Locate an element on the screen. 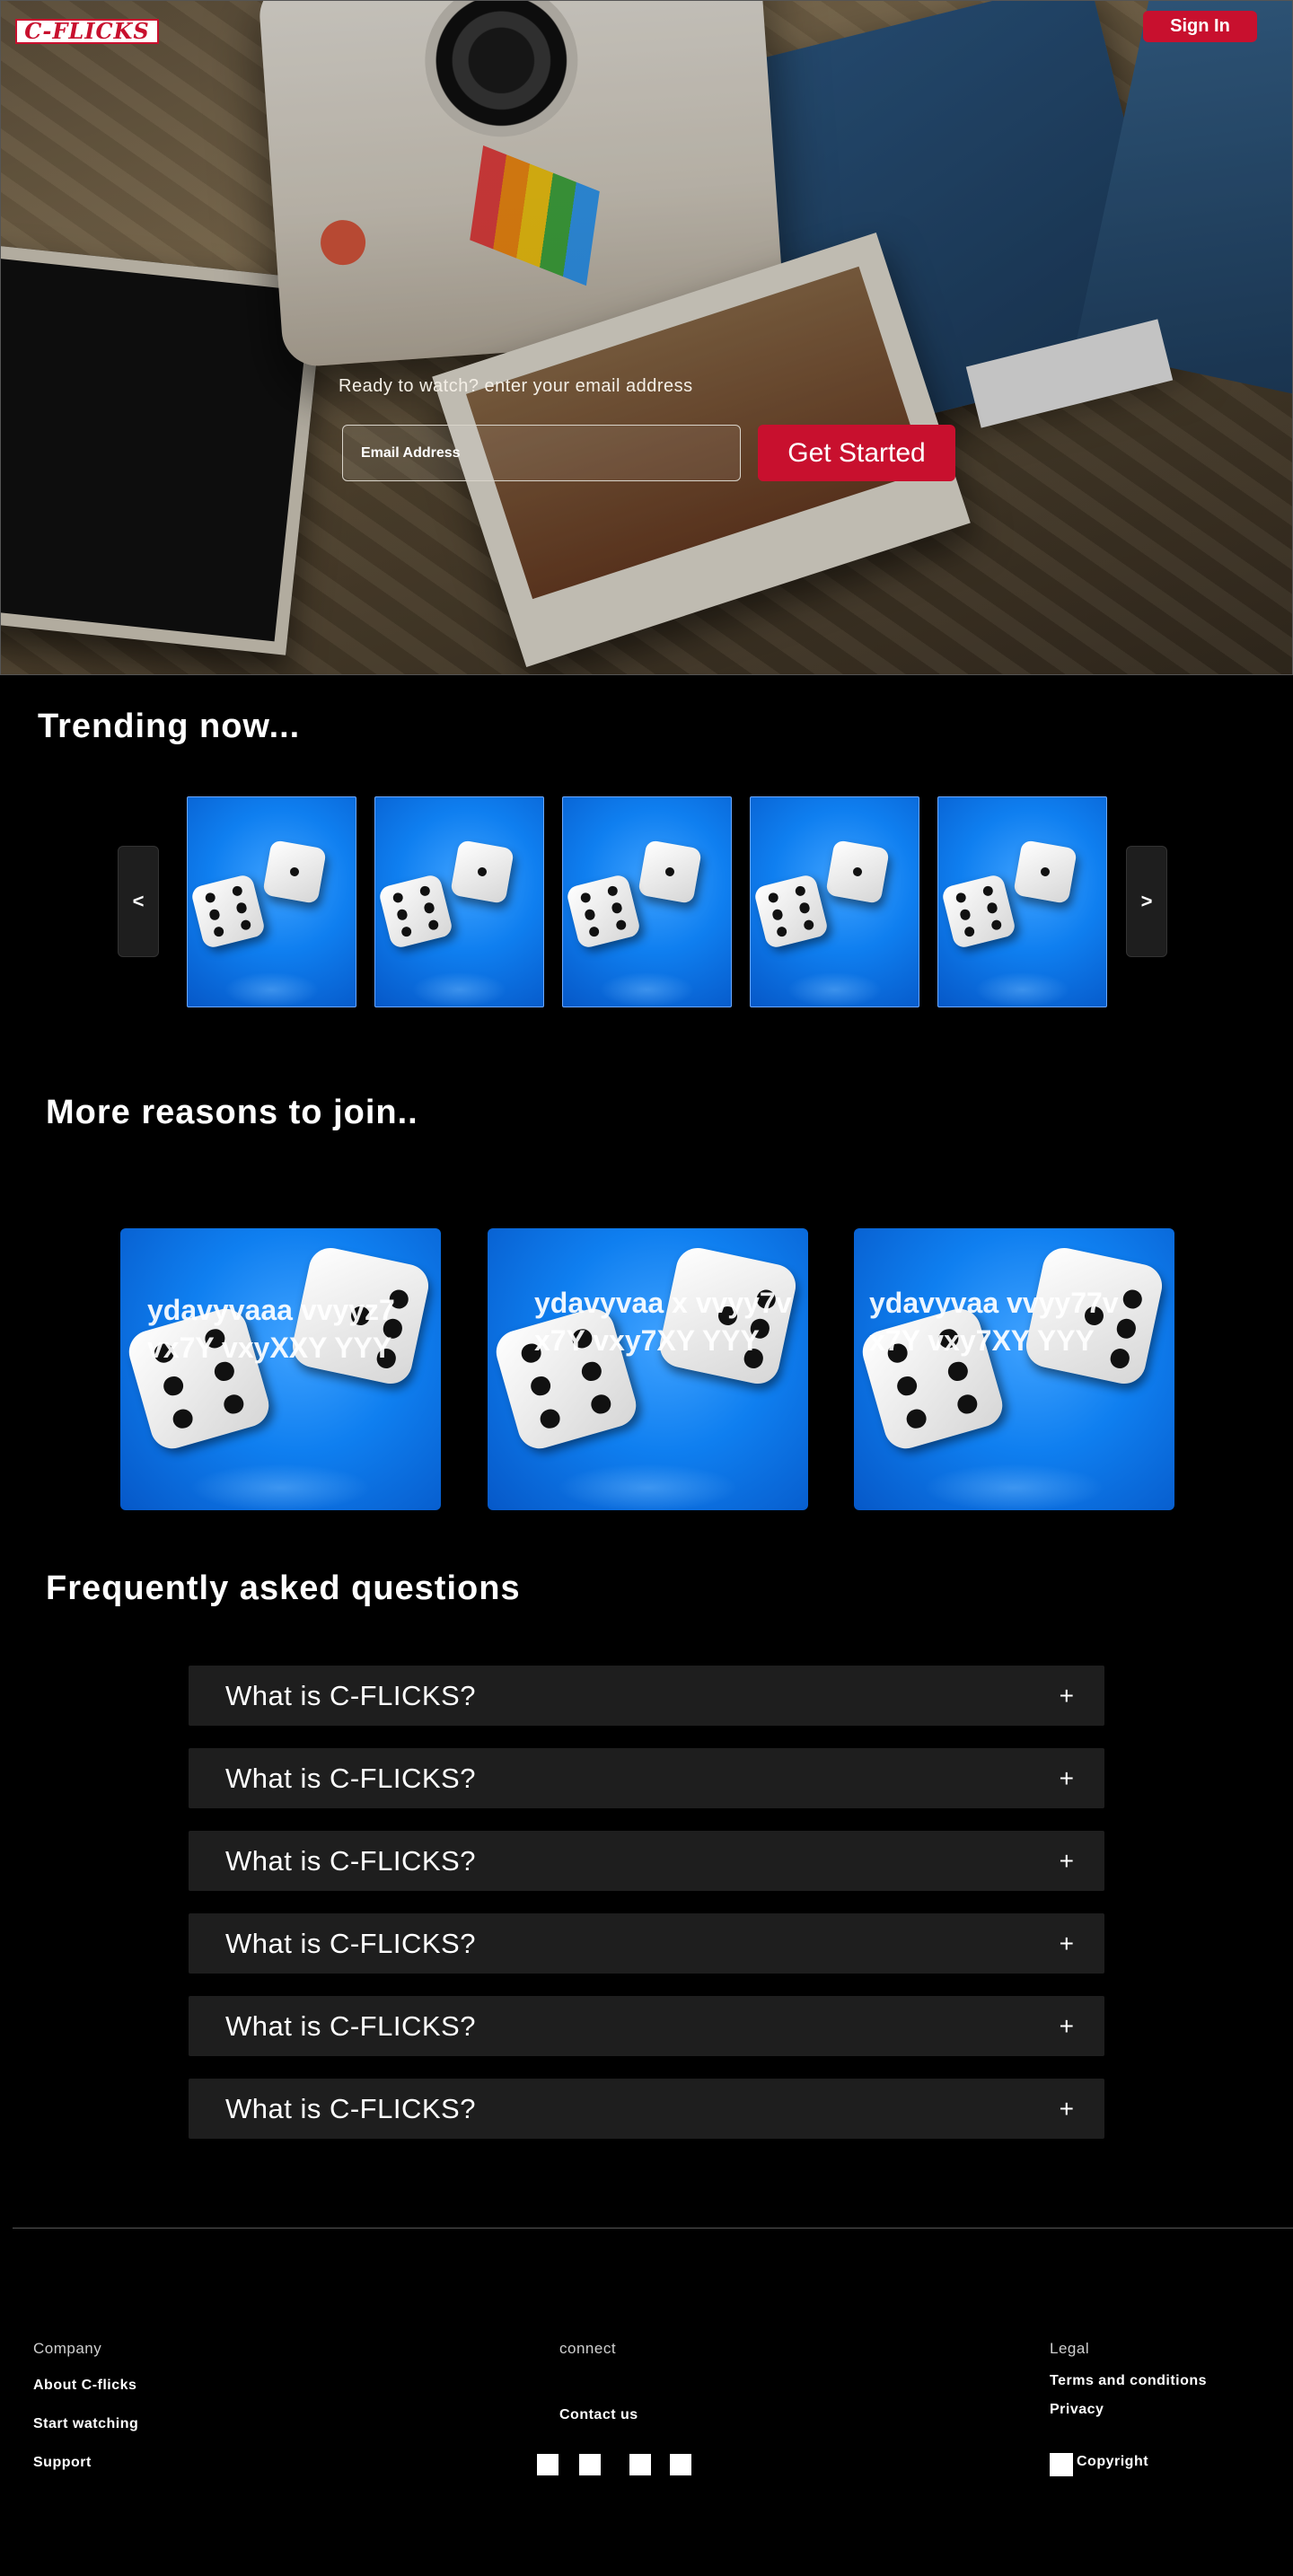 The image size is (1293, 2576). footer-link-privacy: Privacy is located at coordinates (1077, 2410).